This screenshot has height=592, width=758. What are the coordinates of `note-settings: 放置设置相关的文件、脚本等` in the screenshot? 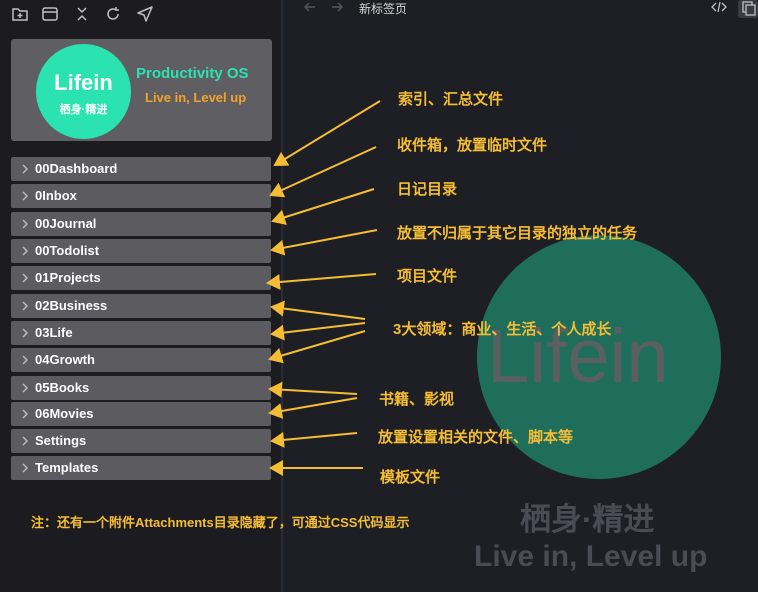 It's located at (476, 437).